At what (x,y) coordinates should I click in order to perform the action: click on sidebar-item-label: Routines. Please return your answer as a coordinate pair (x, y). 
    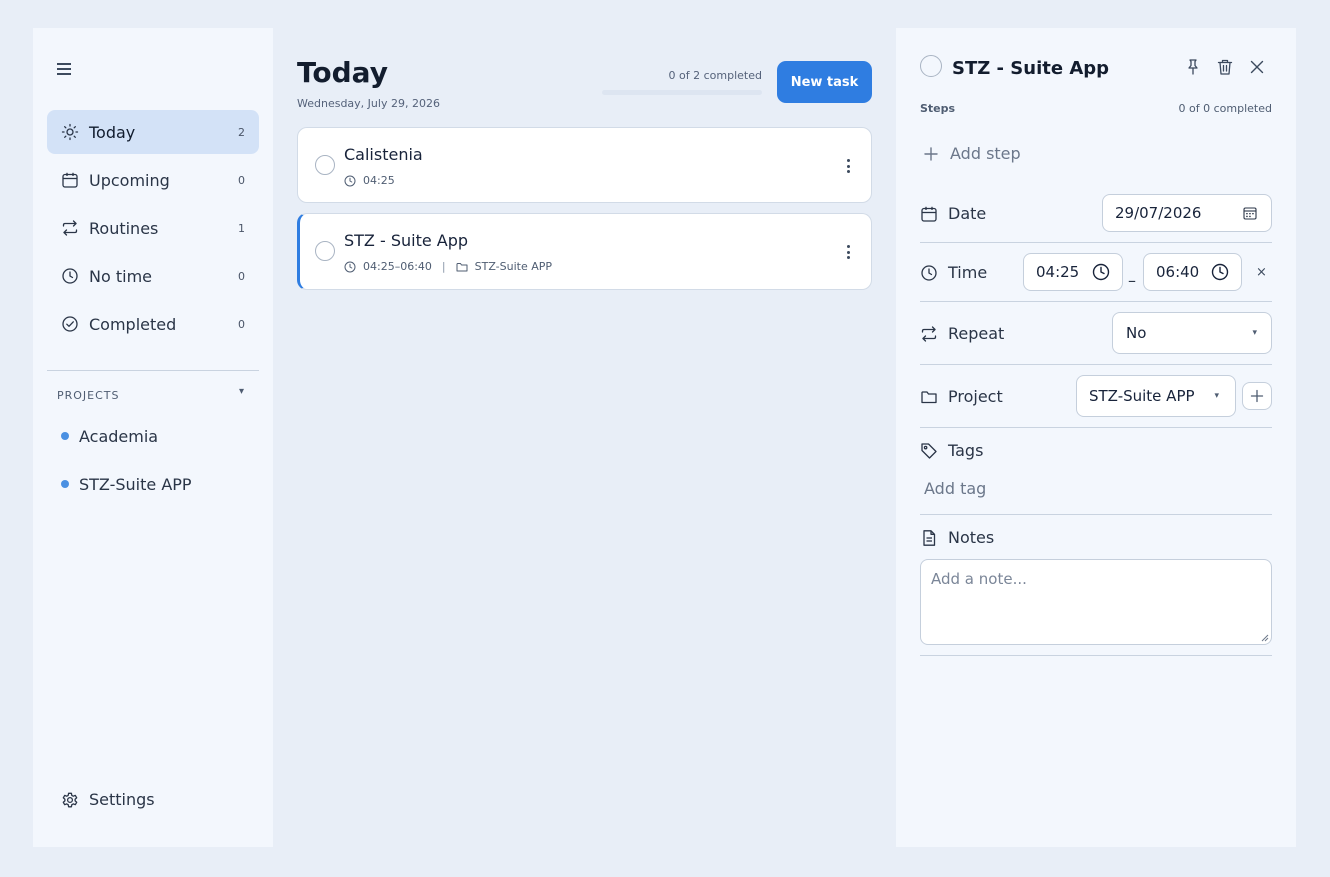
    Looking at the image, I should click on (124, 228).